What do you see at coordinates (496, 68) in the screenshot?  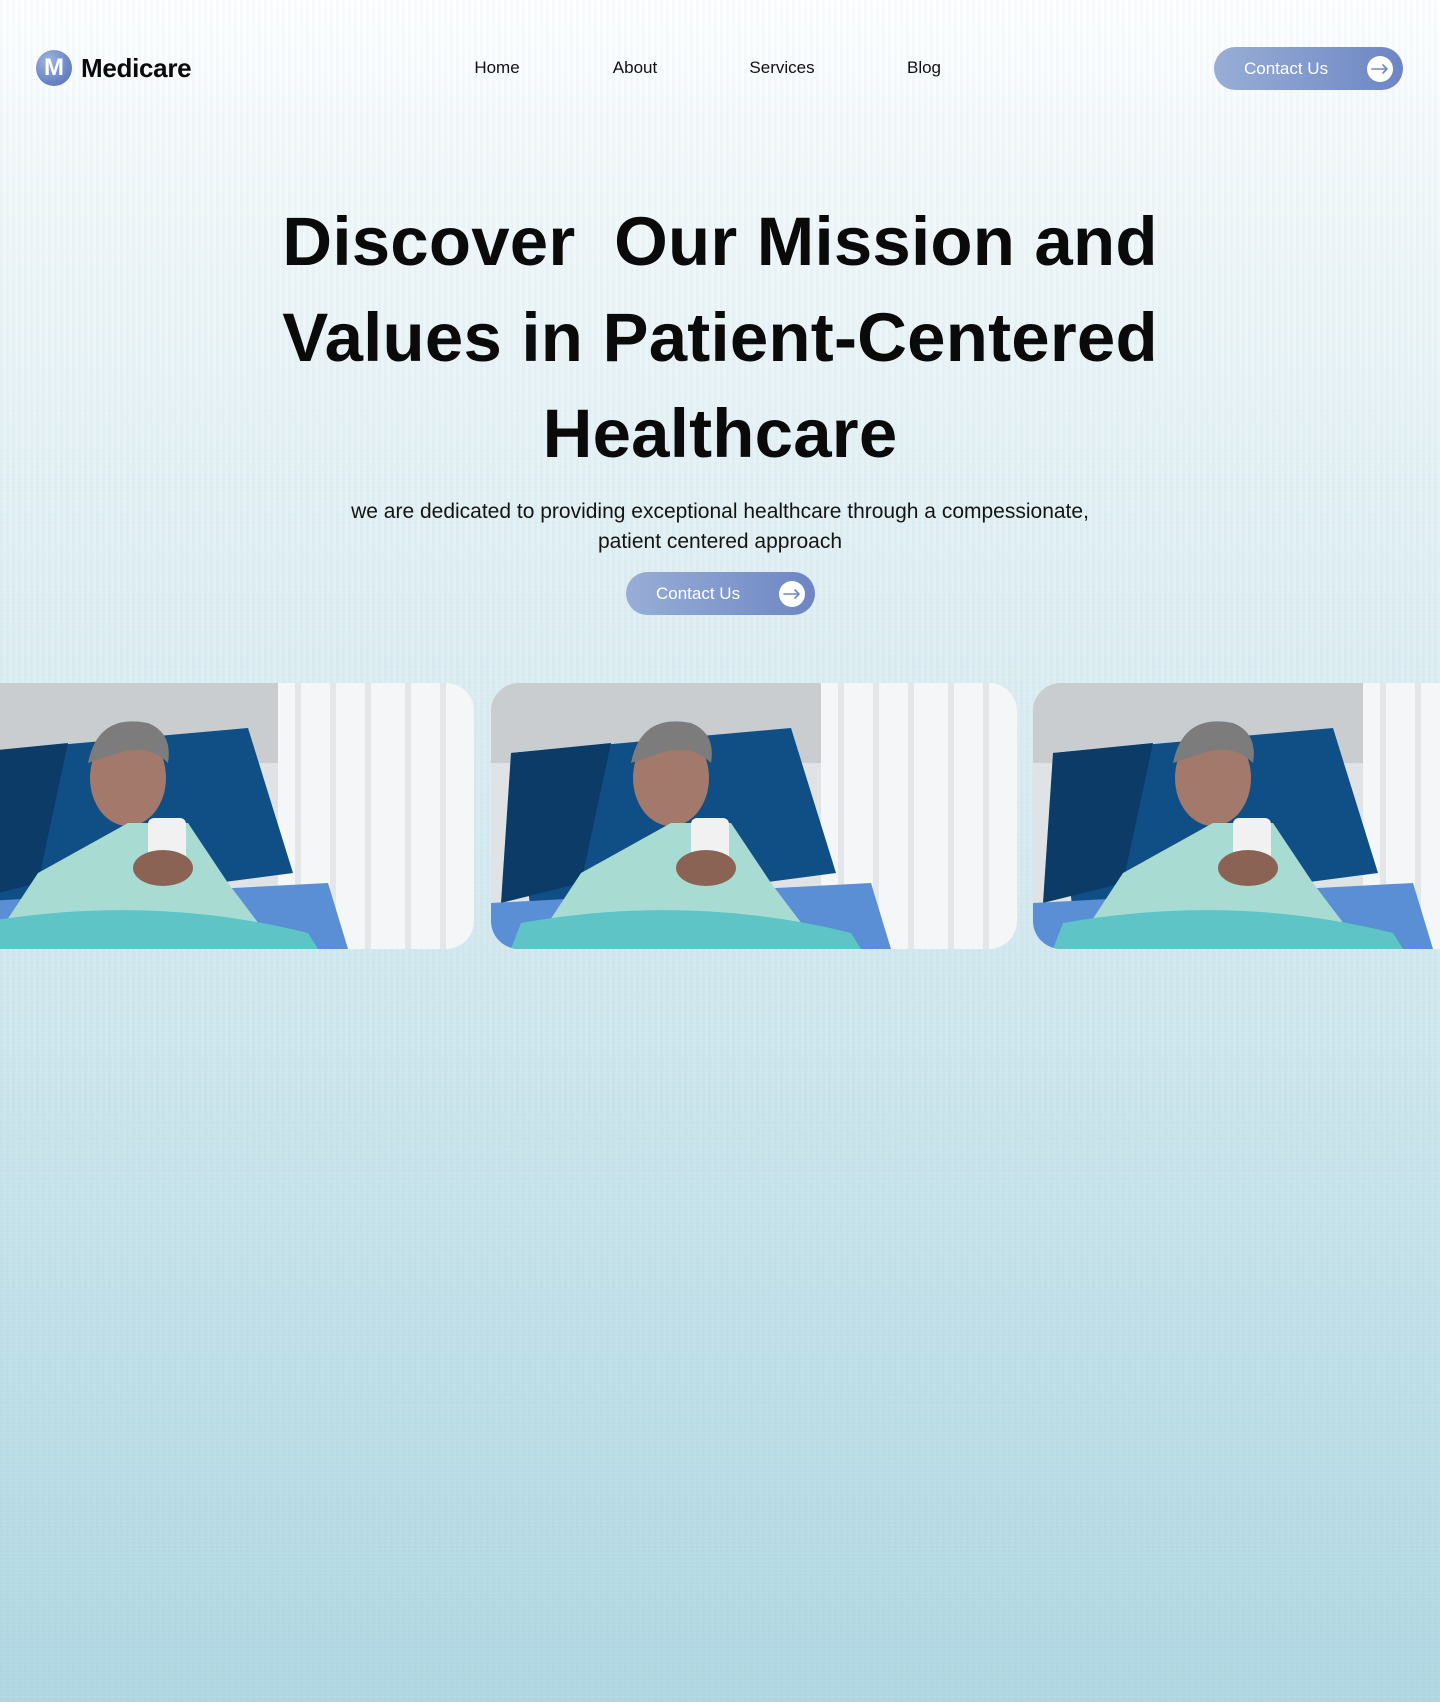 I see `nav-link-home: Home` at bounding box center [496, 68].